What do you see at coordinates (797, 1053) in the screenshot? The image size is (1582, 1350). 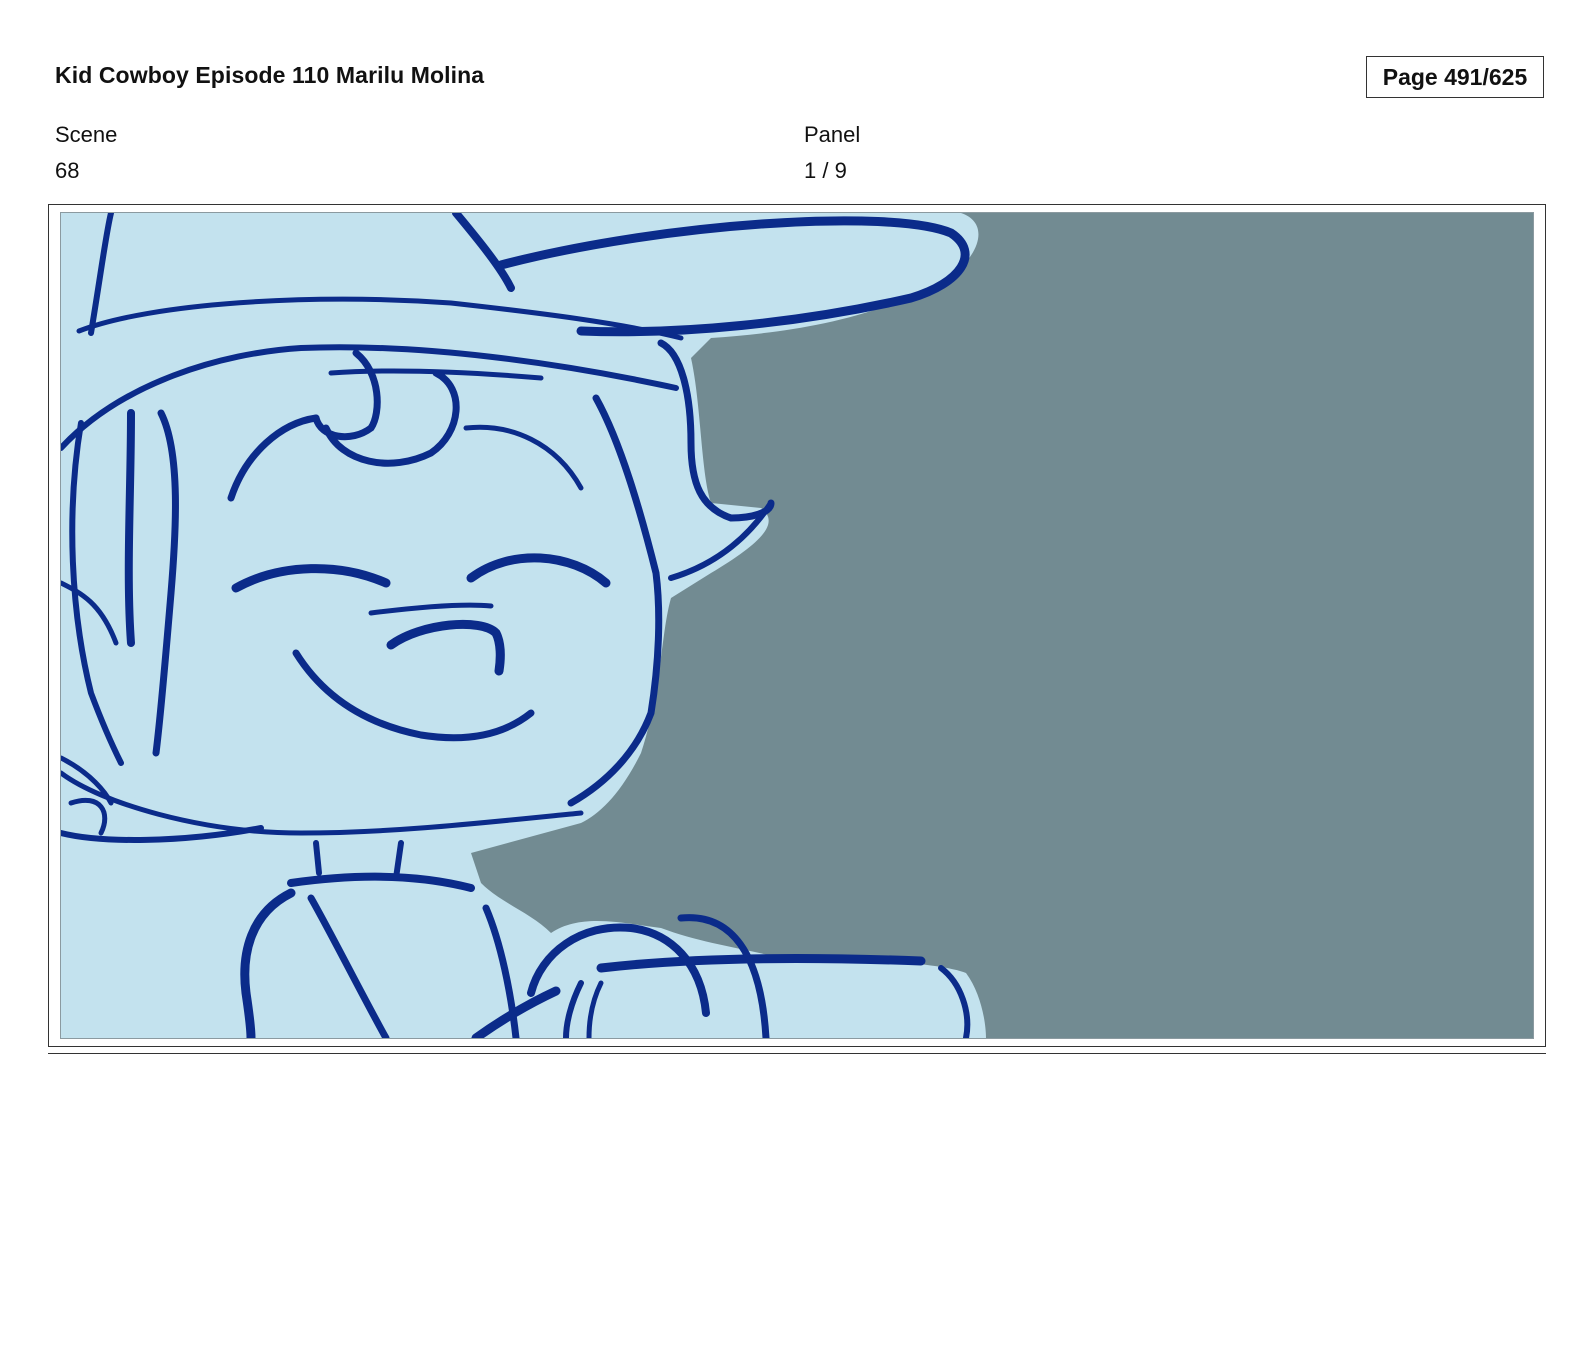 I see `page-divider` at bounding box center [797, 1053].